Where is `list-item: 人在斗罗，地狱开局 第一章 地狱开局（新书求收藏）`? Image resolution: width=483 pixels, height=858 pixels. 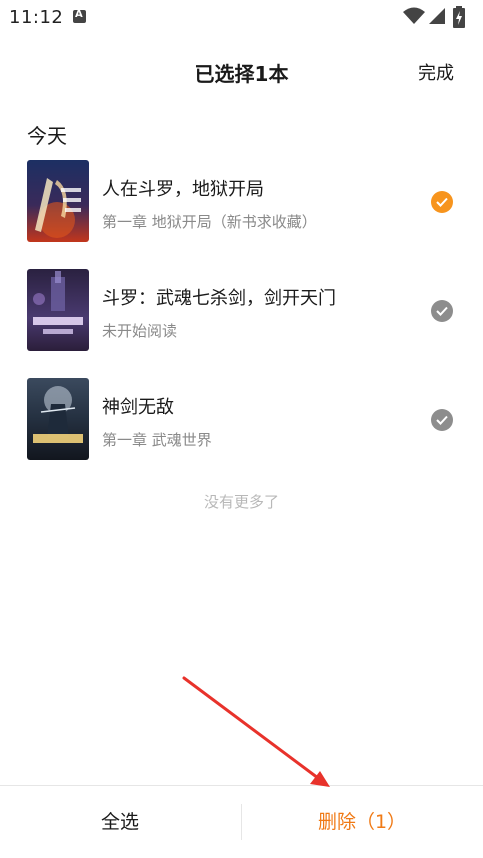 list-item: 人在斗罗，地狱开局 第一章 地狱开局（新书求收藏） is located at coordinates (241, 214).